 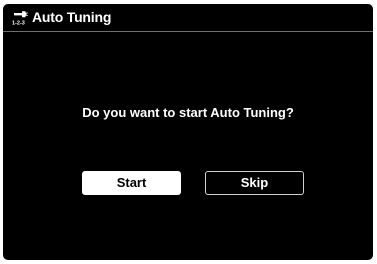 I want to click on title-divider, so click(x=188, y=31).